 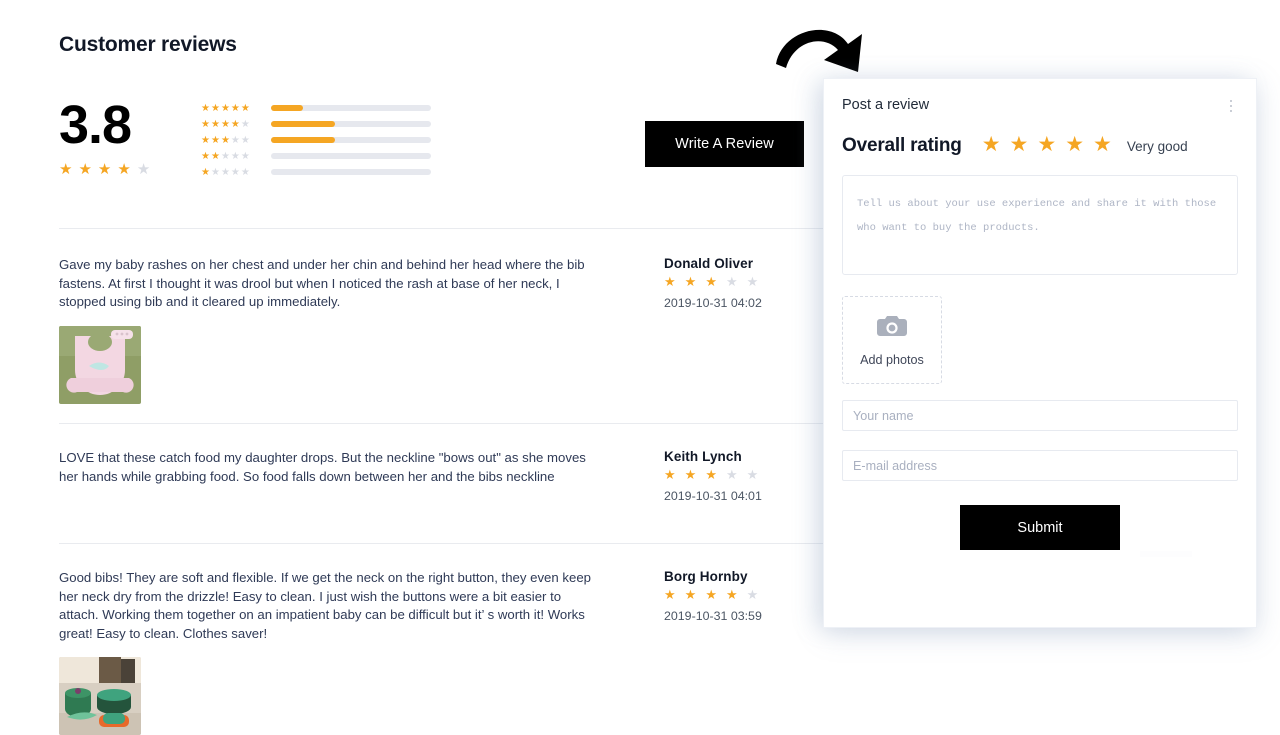 I want to click on average-score-block: 3.8 ★ ★ ★ ★ ★, so click(x=124, y=138).